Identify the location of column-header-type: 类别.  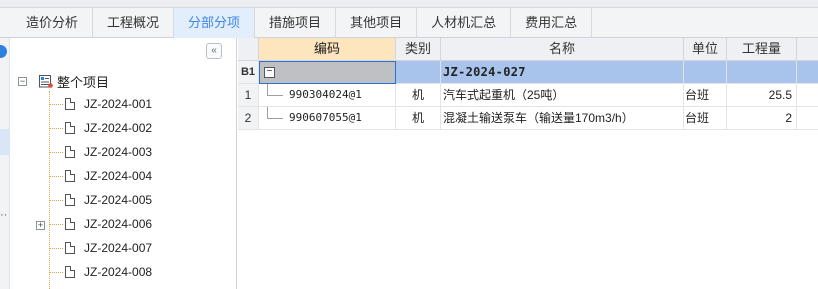
(418, 49).